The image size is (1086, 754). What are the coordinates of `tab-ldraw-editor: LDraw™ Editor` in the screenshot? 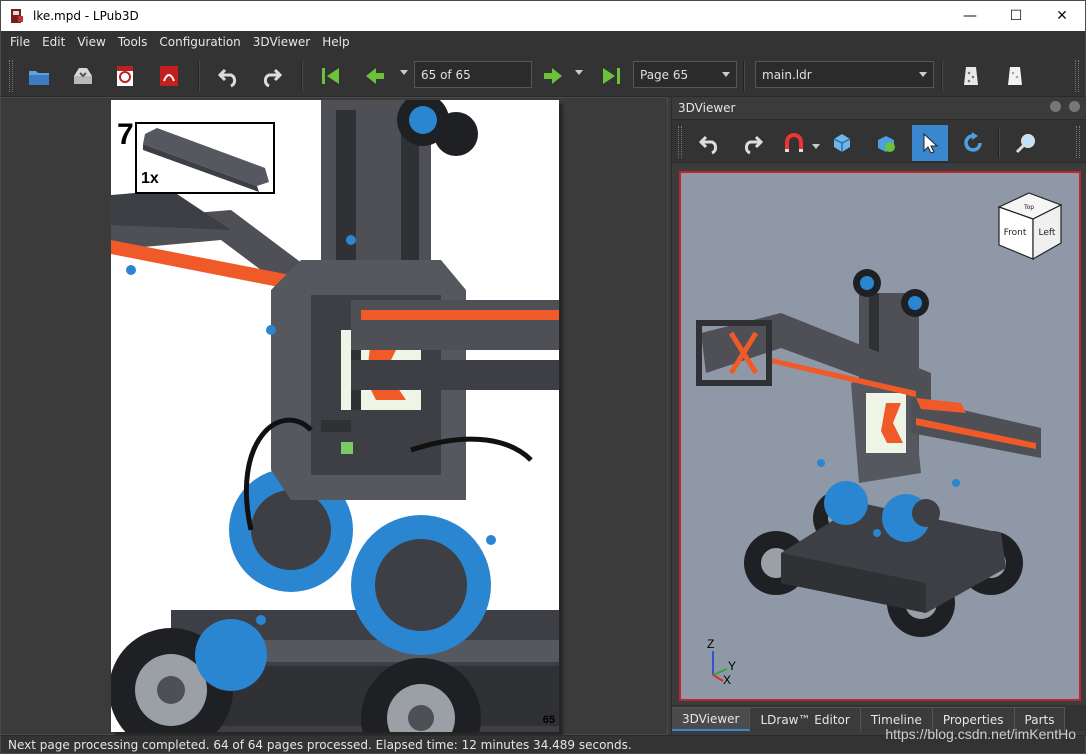 It's located at (805, 719).